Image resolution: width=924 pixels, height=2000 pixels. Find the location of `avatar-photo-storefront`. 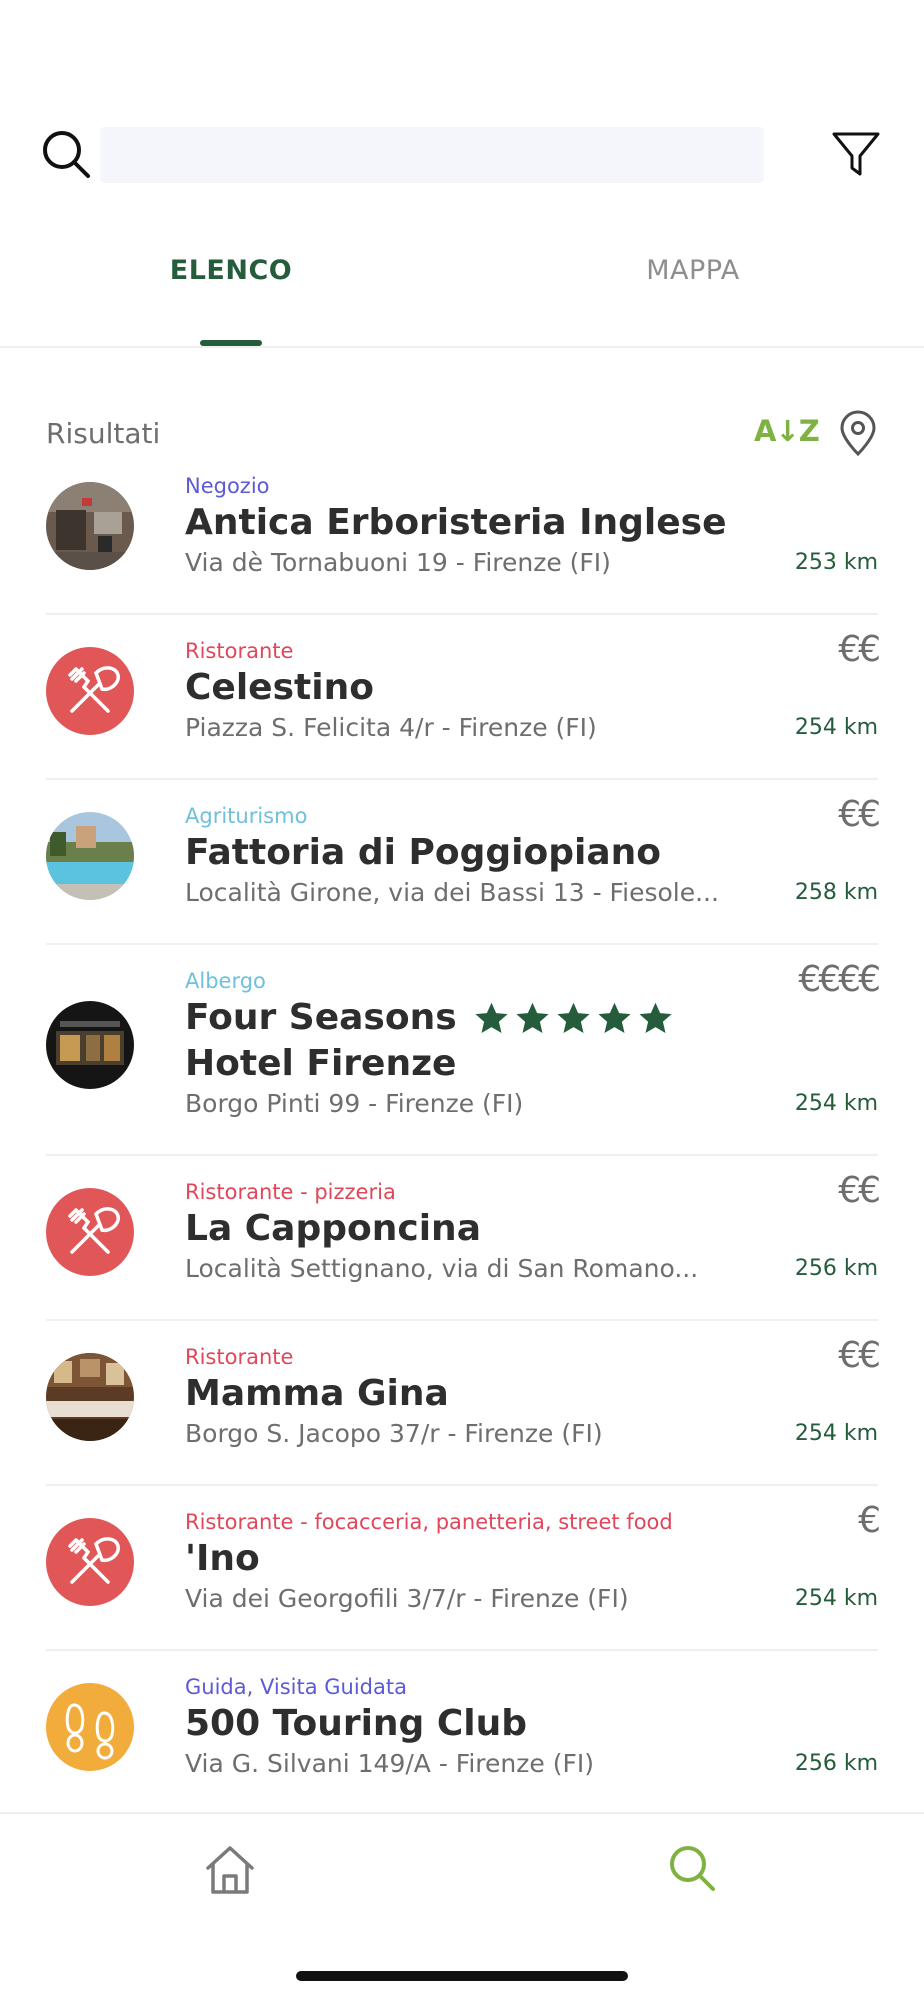

avatar-photo-storefront is located at coordinates (90, 526).